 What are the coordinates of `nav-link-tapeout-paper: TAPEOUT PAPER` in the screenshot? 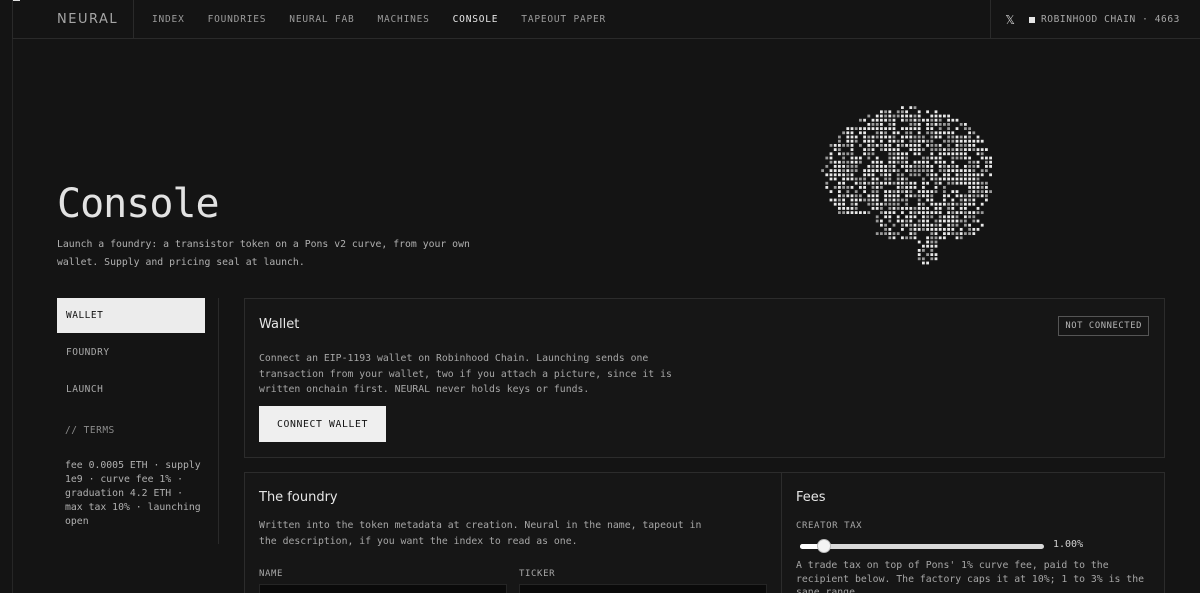 It's located at (563, 19).